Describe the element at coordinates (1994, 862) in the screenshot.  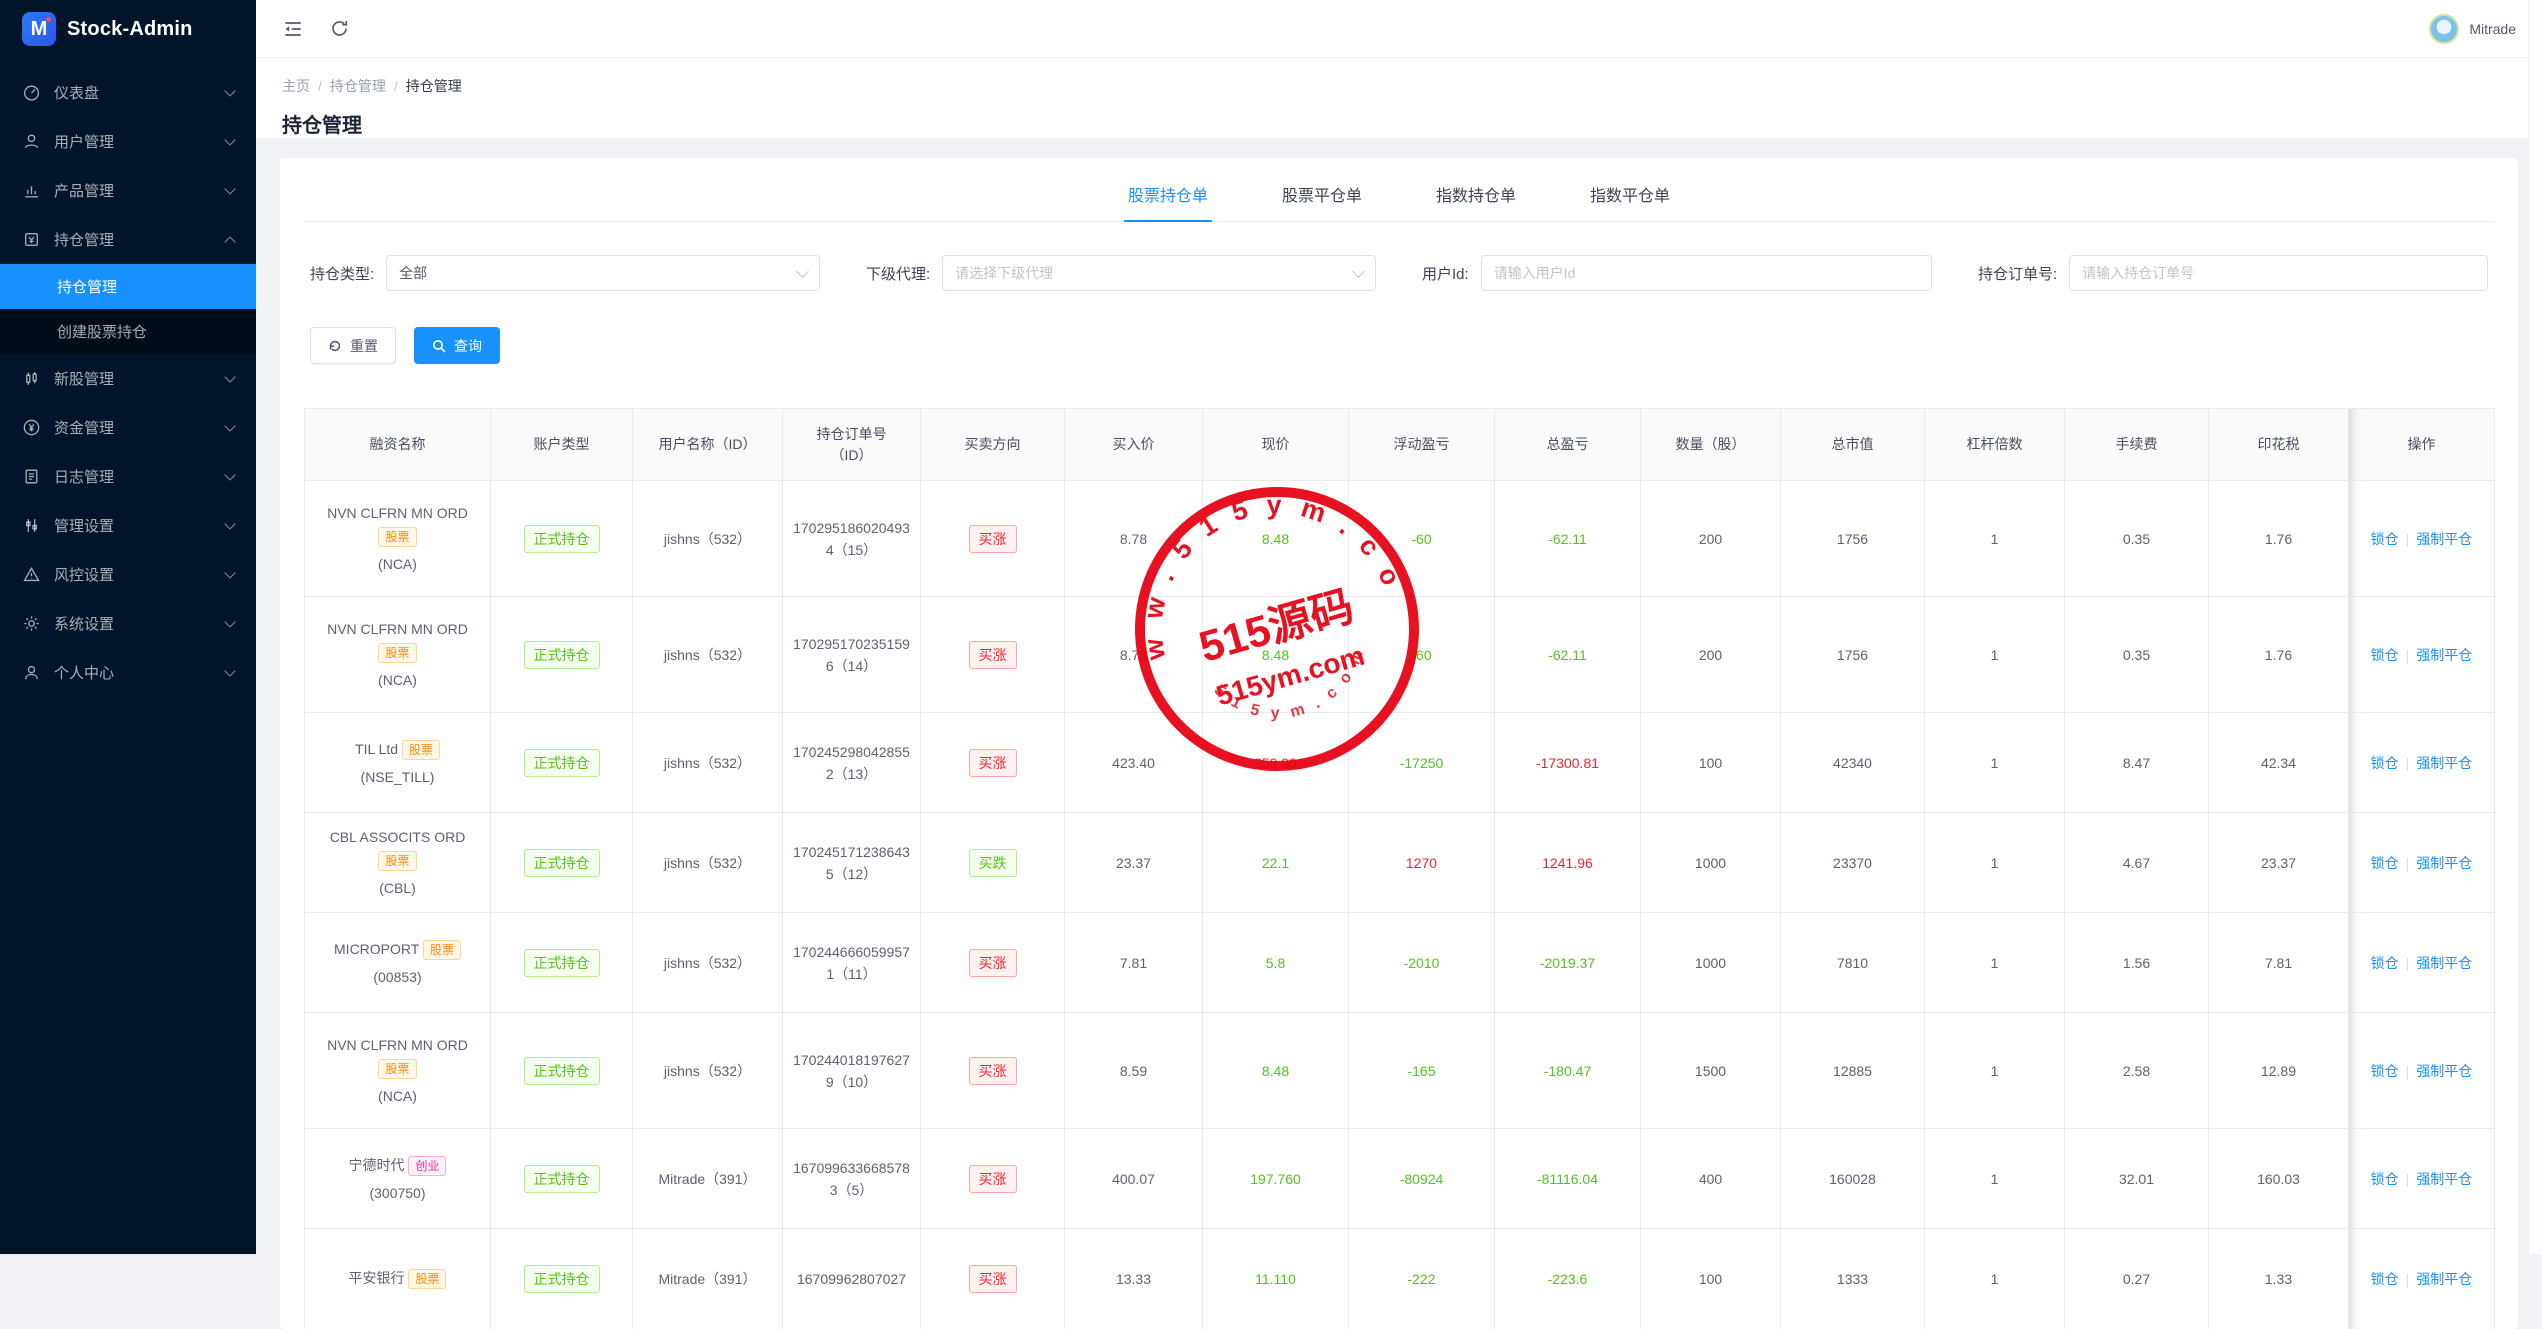
I see `cell-leverage: 1` at that location.